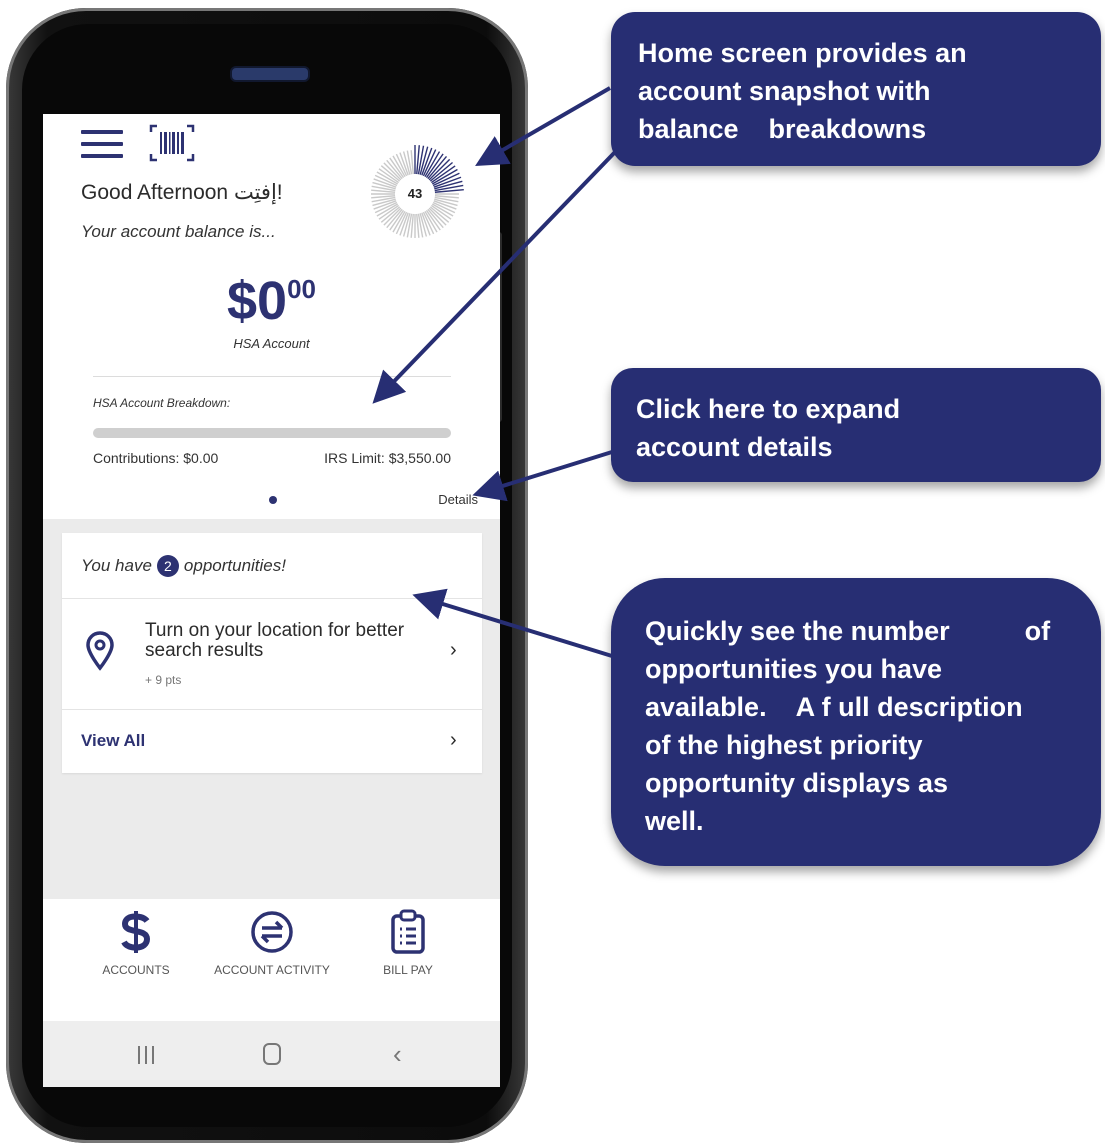 The height and width of the screenshot is (1145, 1105). Describe the element at coordinates (408, 960) in the screenshot. I see `tab-bill-pay: BILL PAY` at that location.